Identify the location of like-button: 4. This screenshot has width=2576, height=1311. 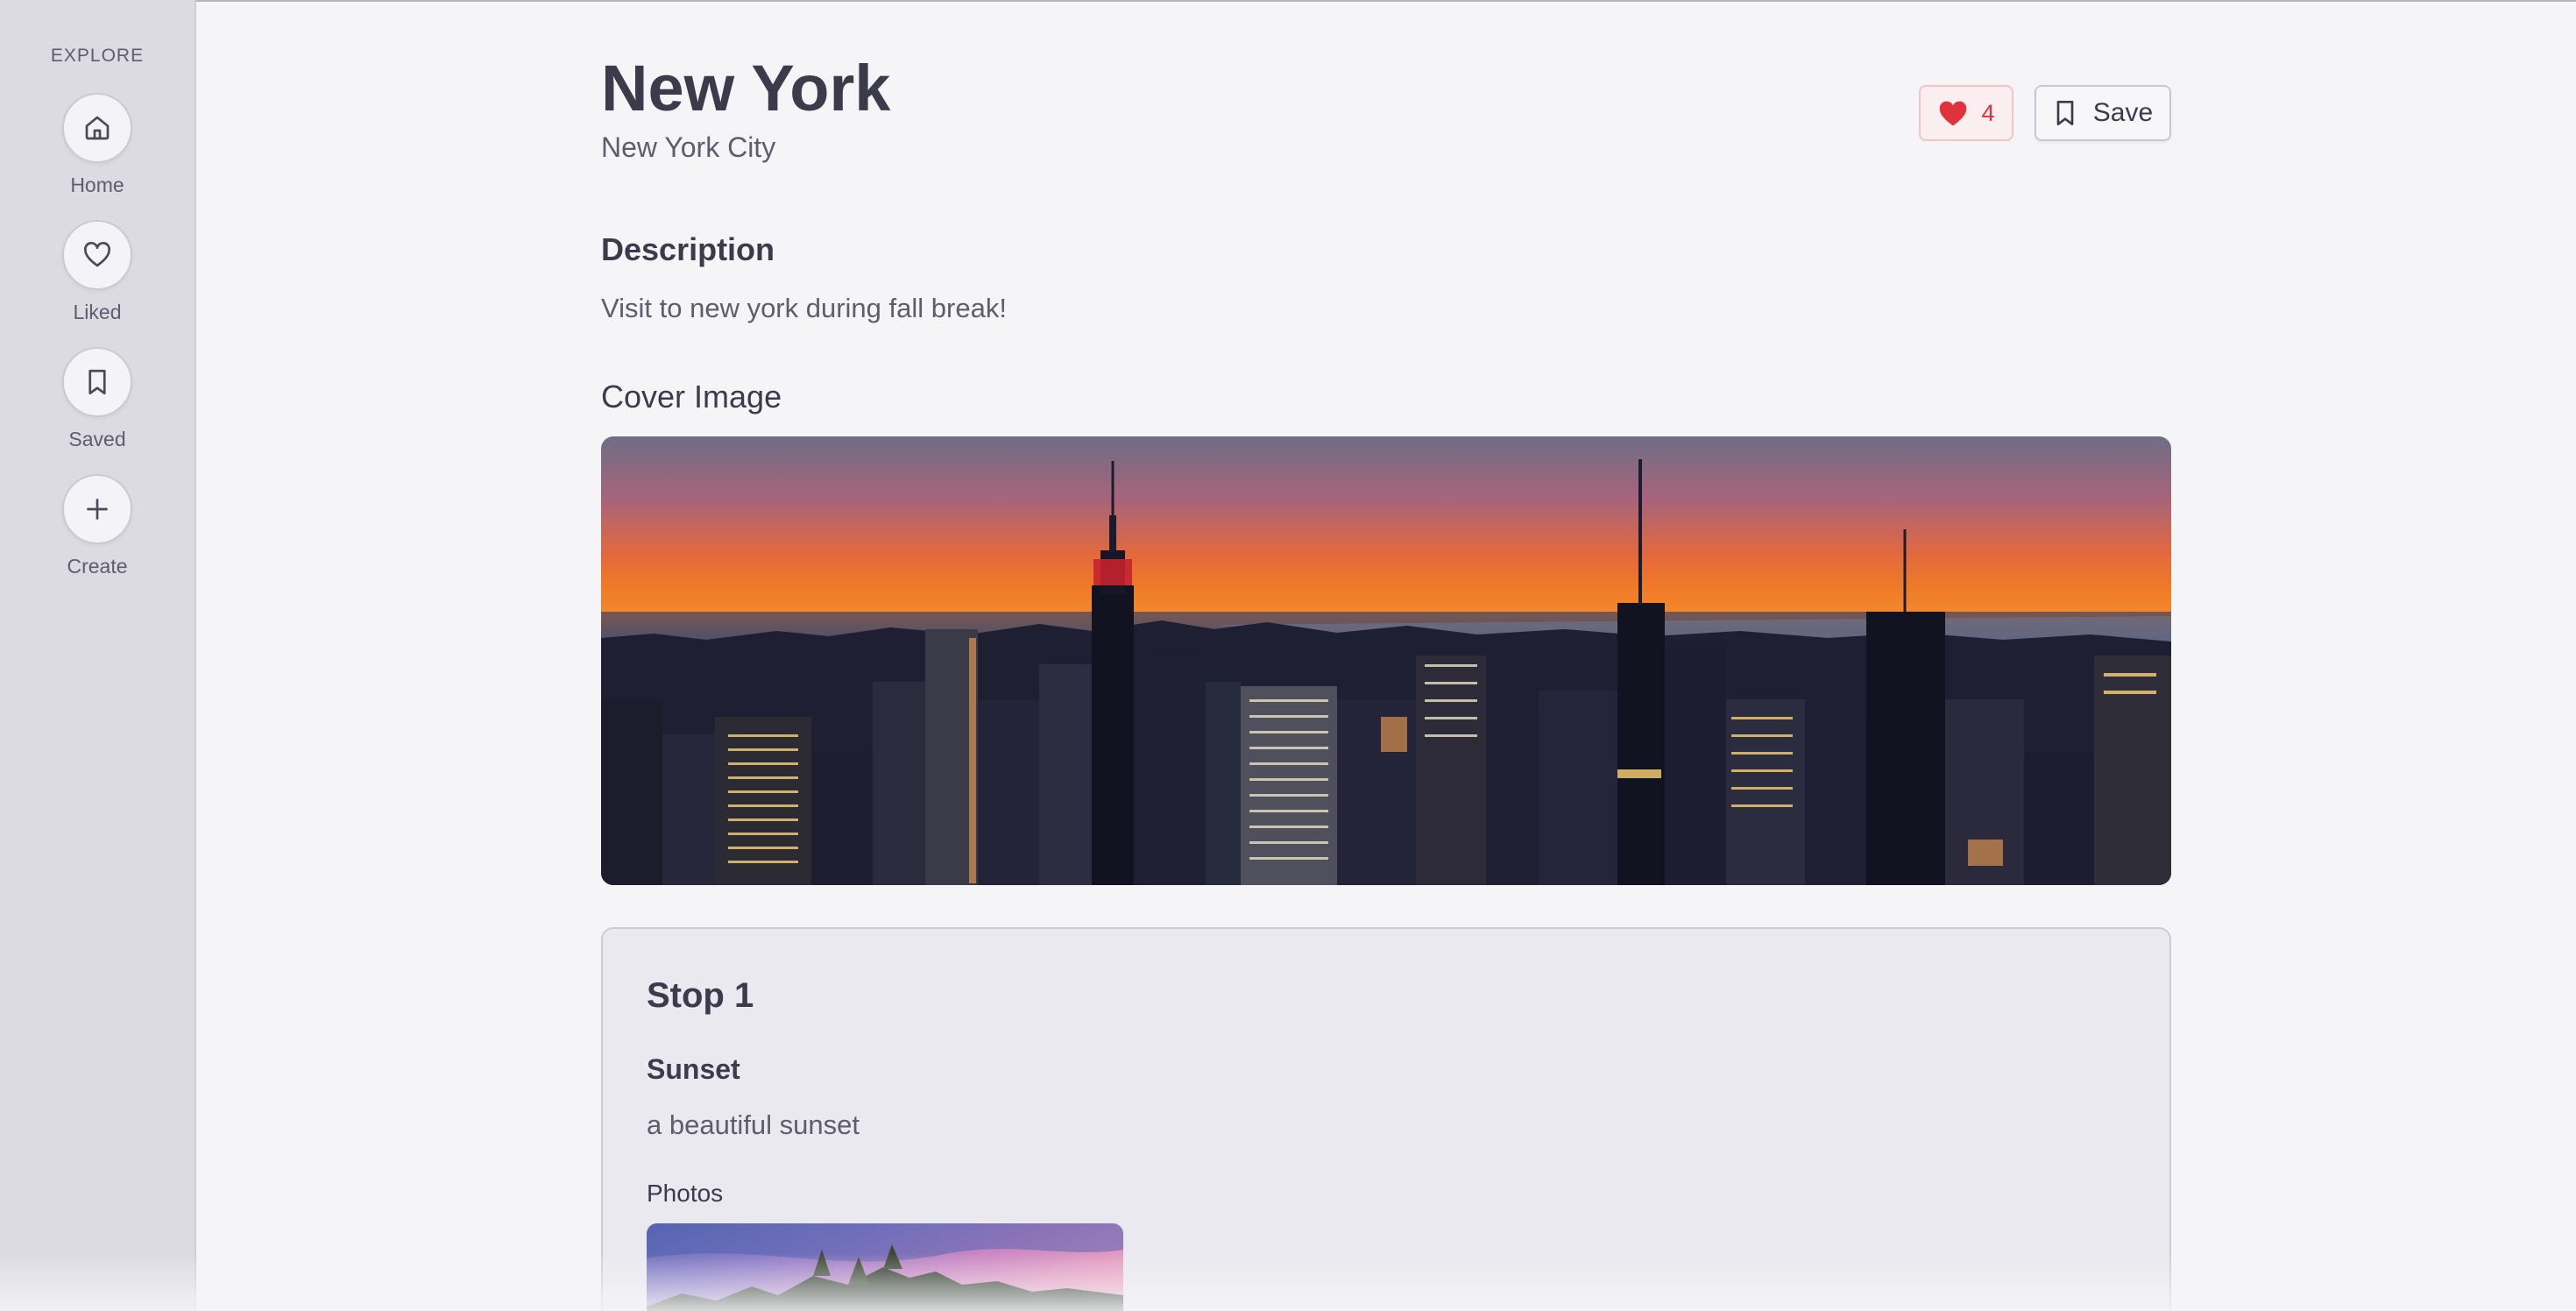
(1966, 113).